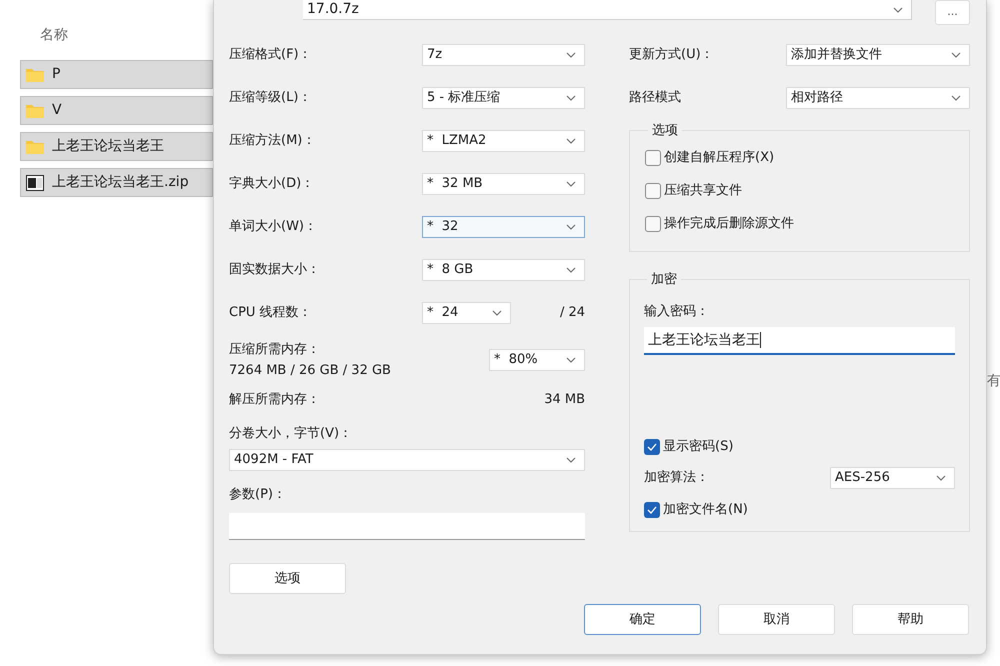 The width and height of the screenshot is (1000, 666). What do you see at coordinates (407, 526) in the screenshot?
I see `parameters-field` at bounding box center [407, 526].